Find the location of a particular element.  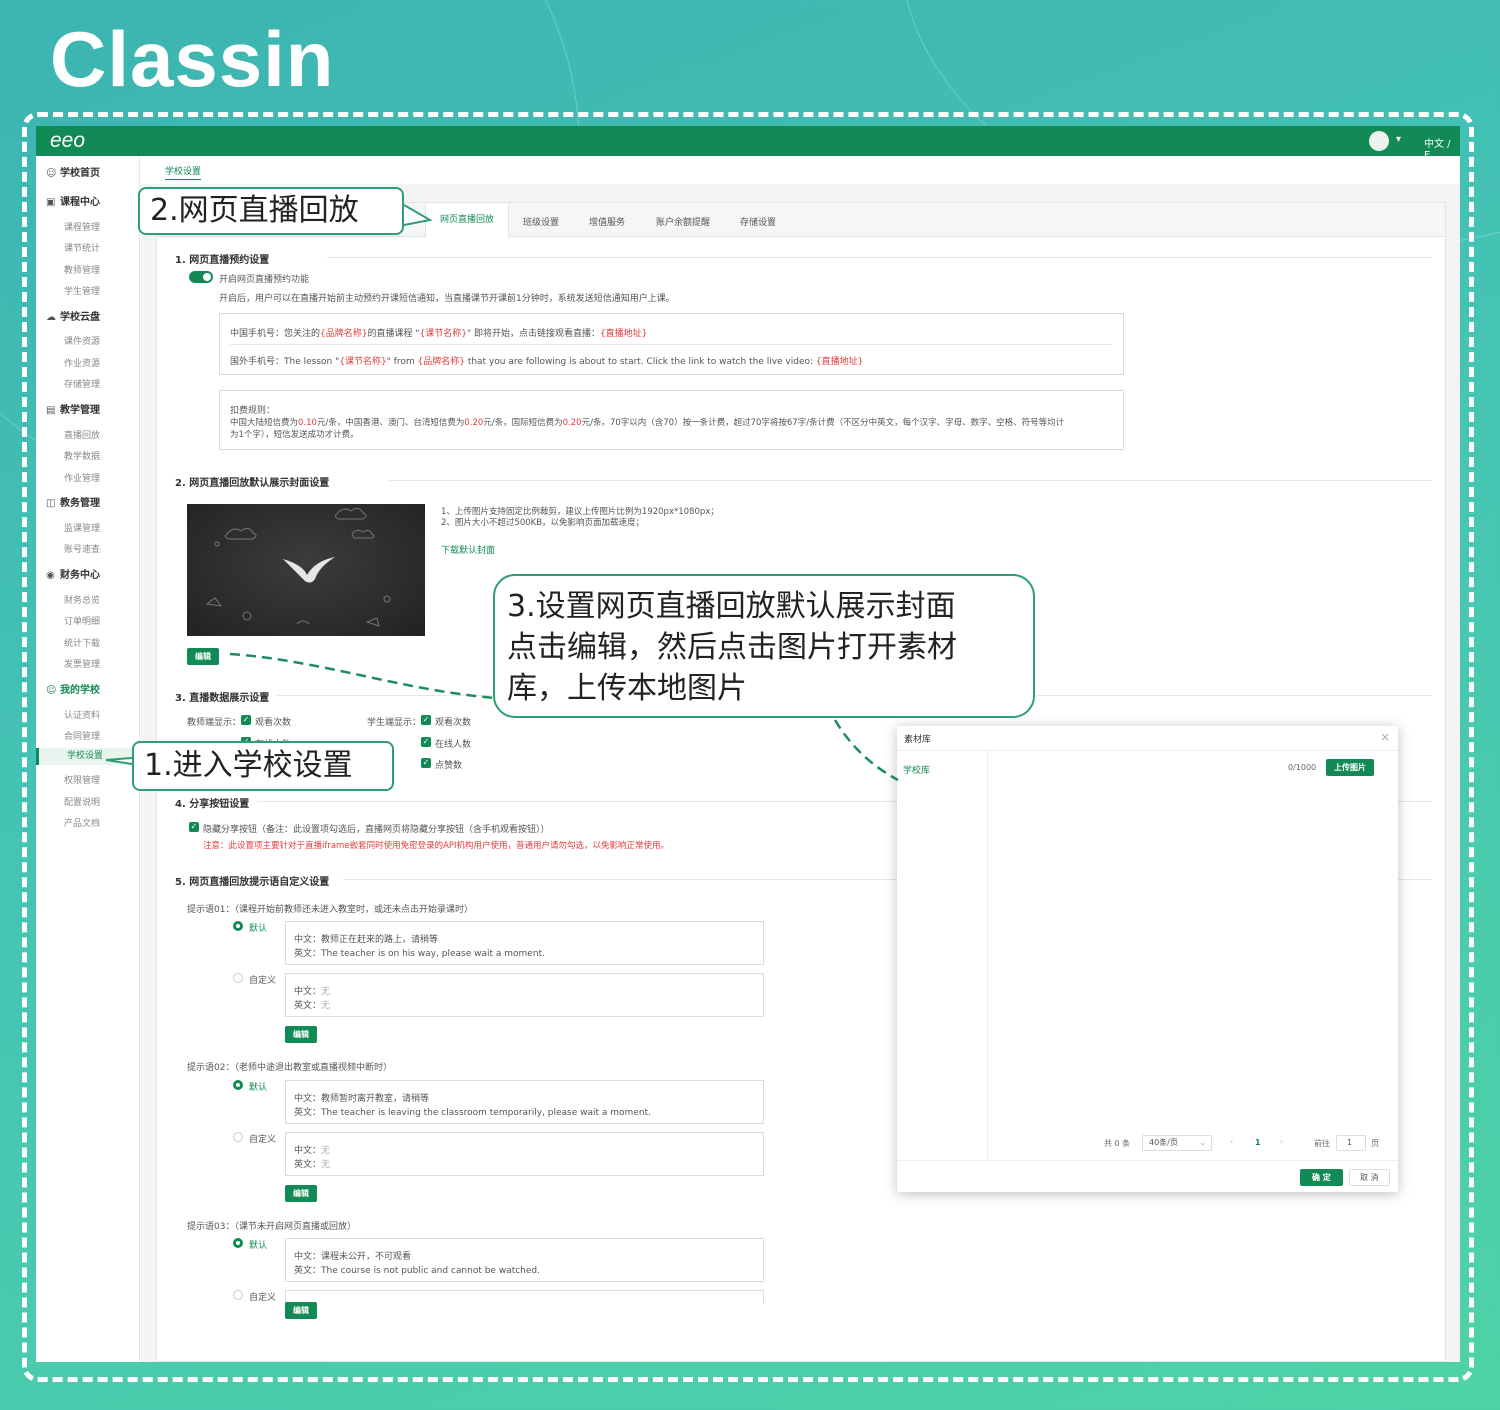

calendar-icon: ▣ is located at coordinates (51, 202).